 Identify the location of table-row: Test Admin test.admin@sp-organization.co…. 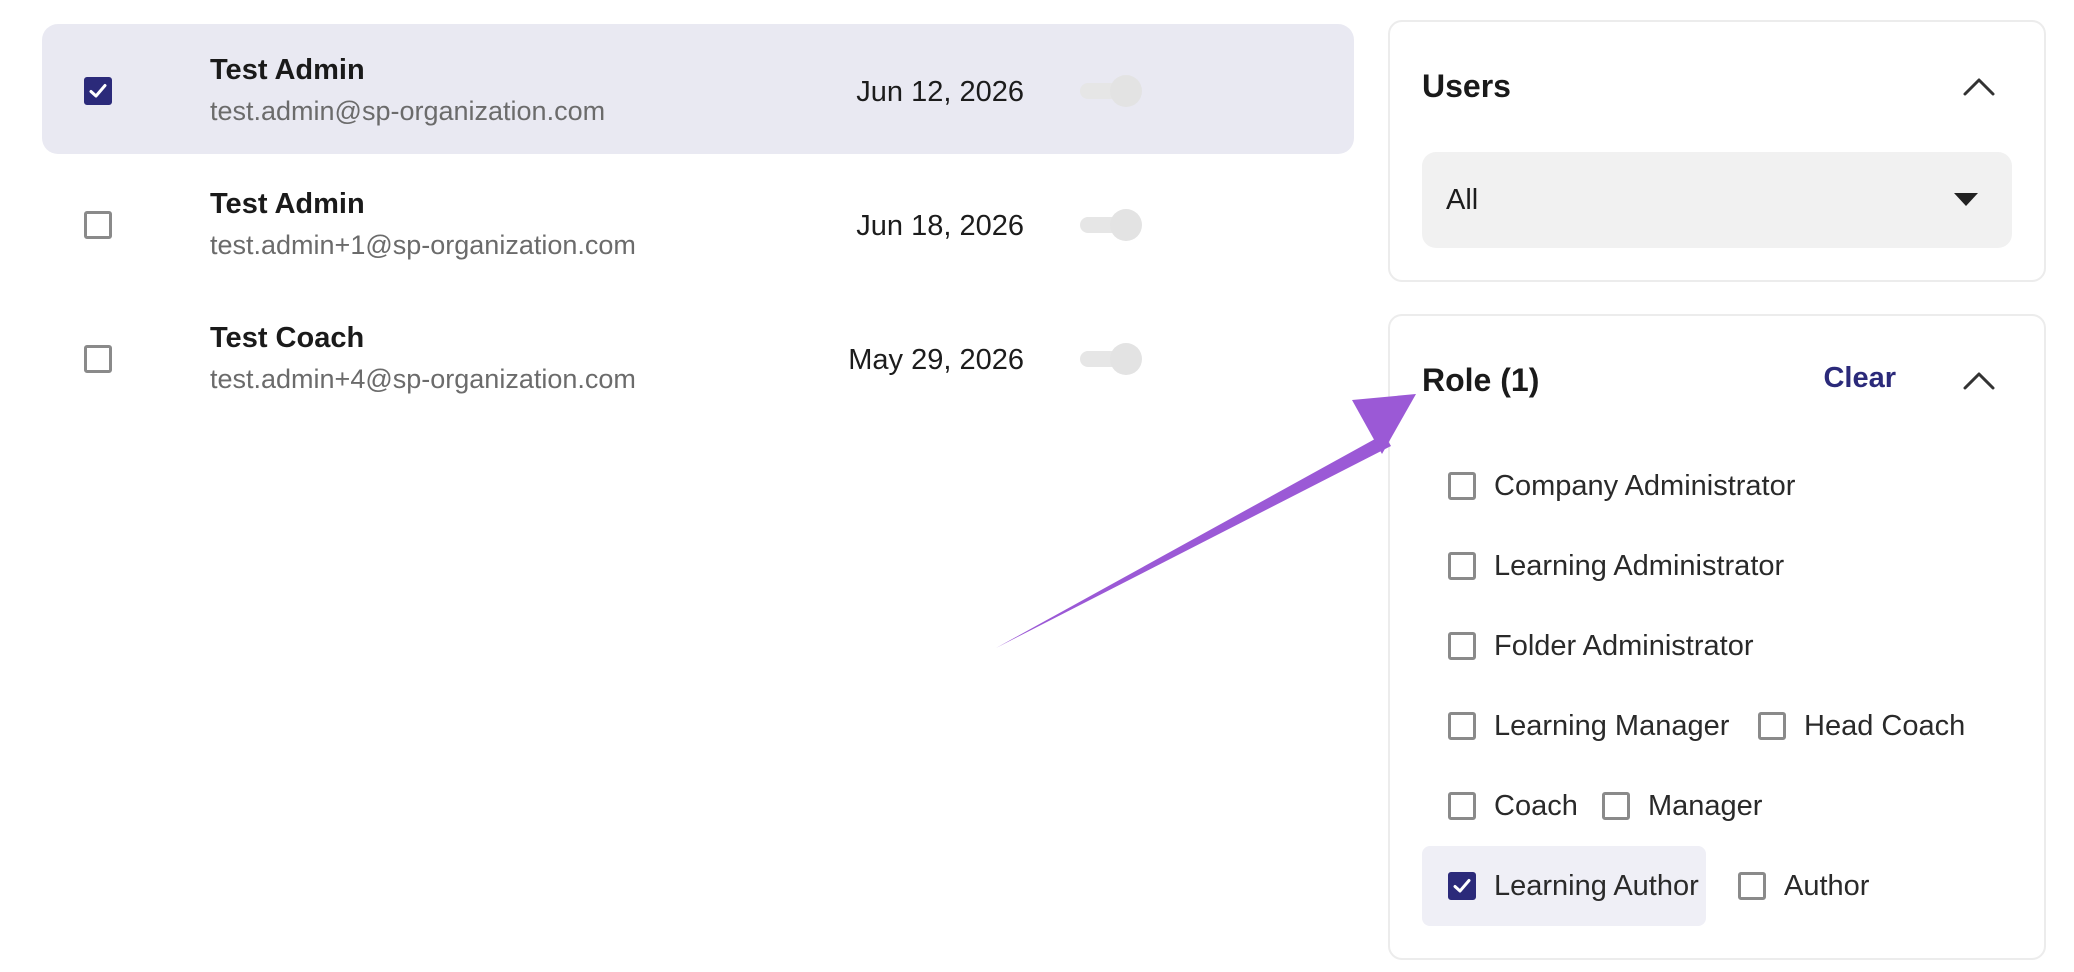
(698, 89).